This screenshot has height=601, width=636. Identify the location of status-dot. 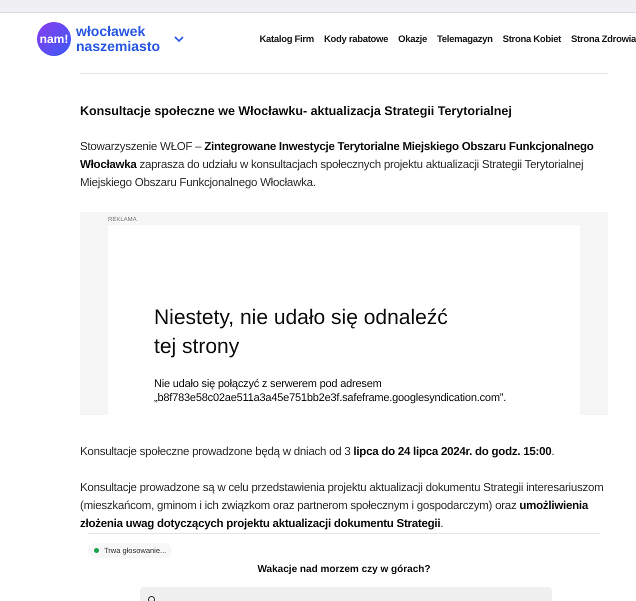
(96, 550).